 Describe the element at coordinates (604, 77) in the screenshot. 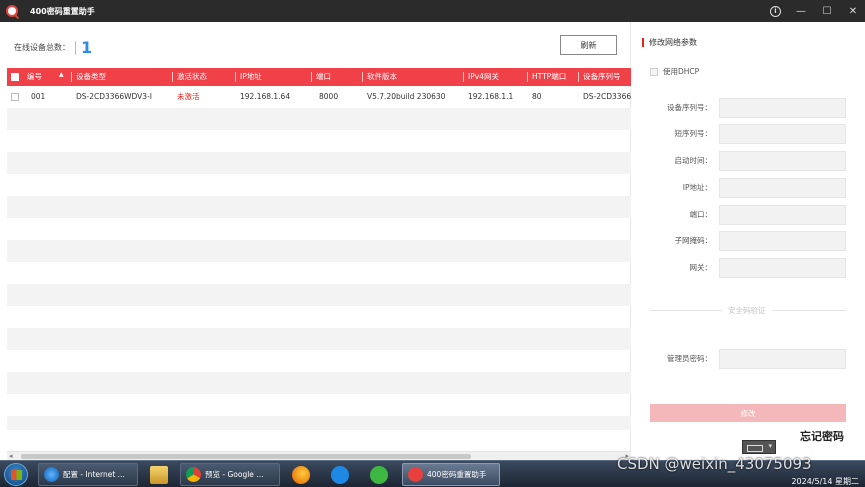

I see `column-header-serial: 设备序列号` at that location.